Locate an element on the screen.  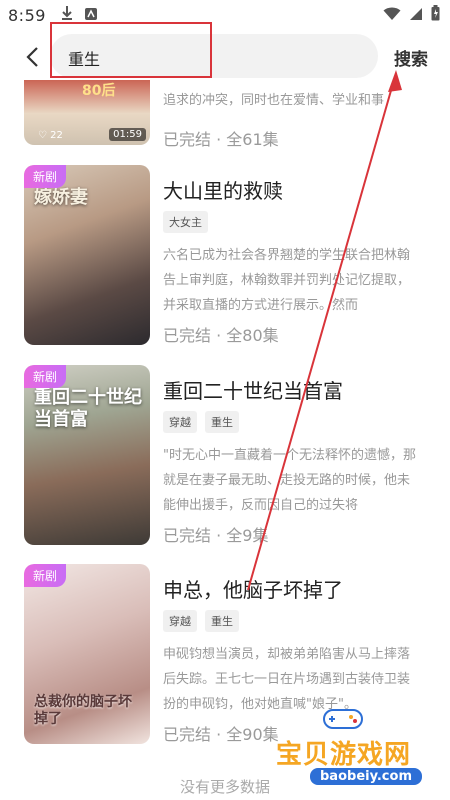
back-button is located at coordinates (32, 57).